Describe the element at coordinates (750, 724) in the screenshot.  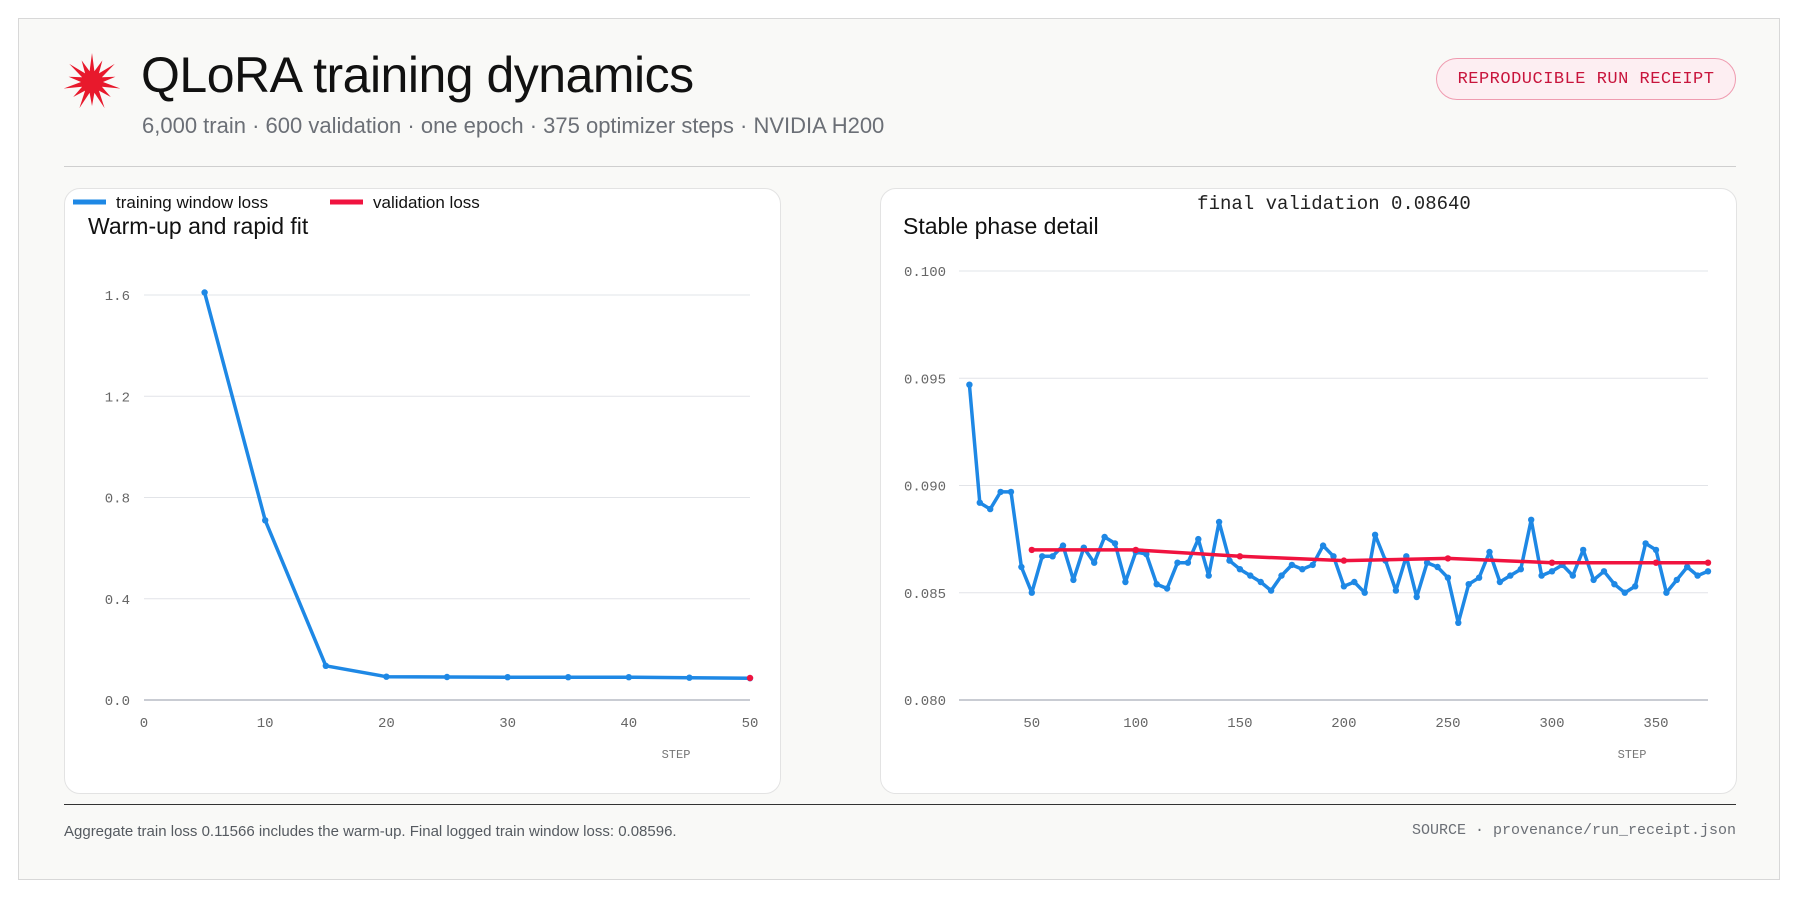
I see `x-tick-label: 50` at that location.